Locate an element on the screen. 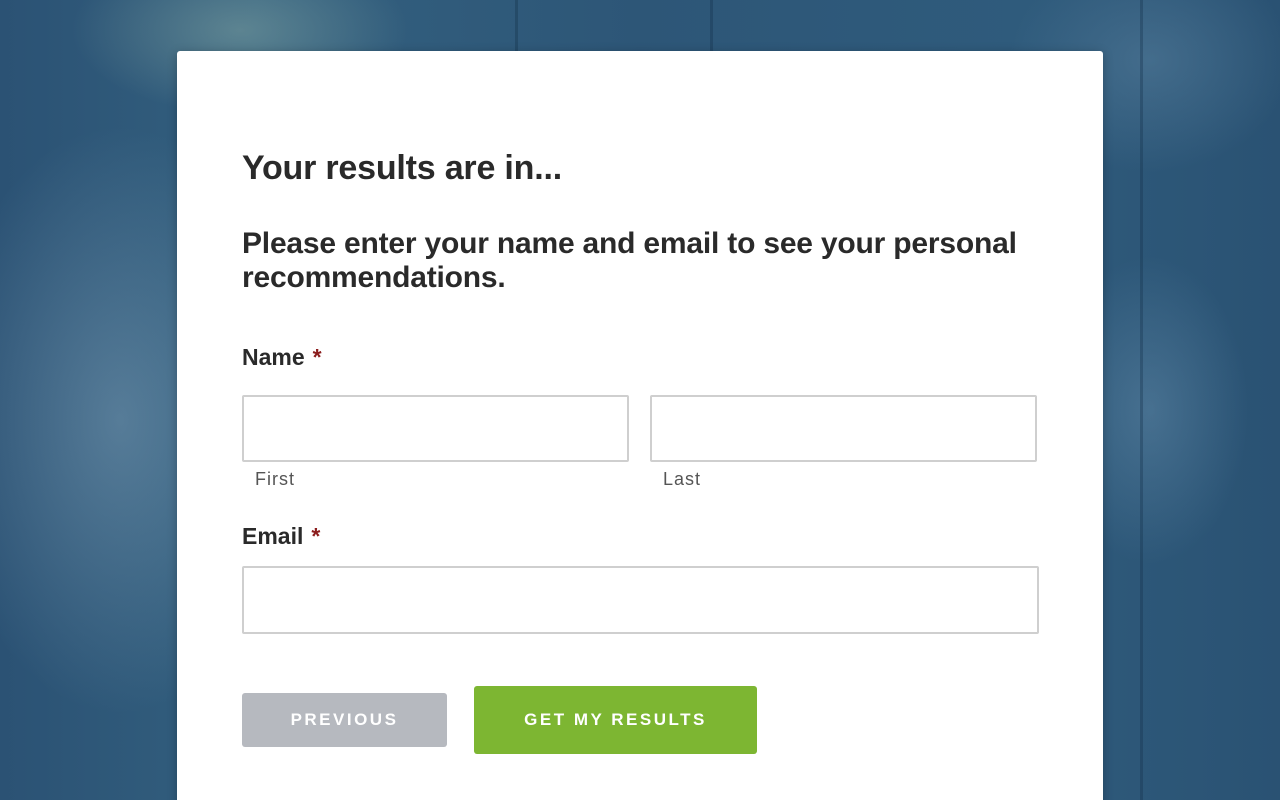 Image resolution: width=1280 pixels, height=800 pixels. first-name-sublabel: First is located at coordinates (275, 479).